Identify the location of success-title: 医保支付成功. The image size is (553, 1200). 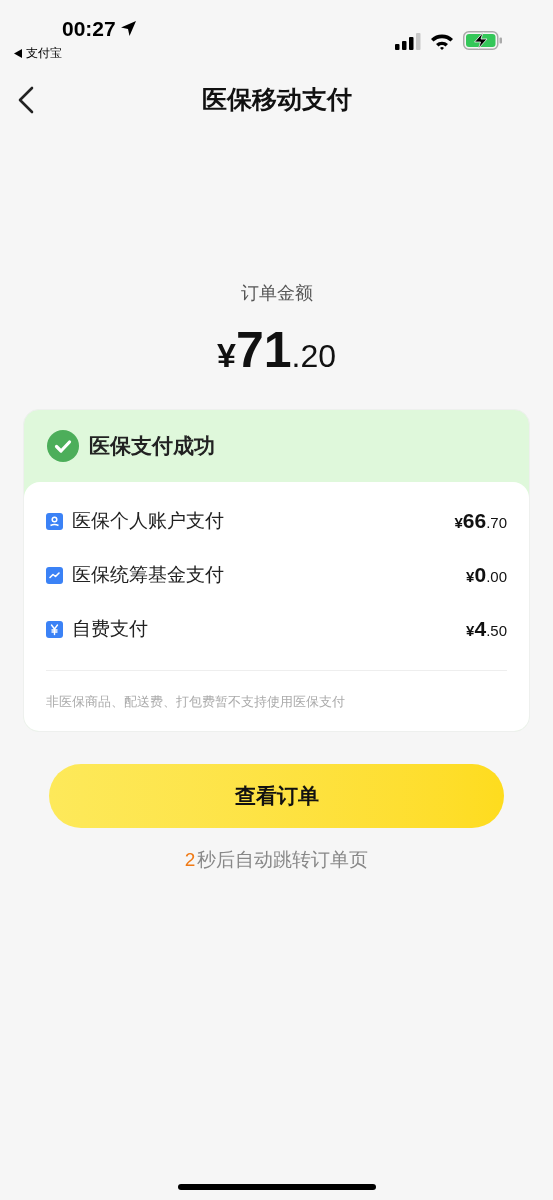
(152, 446).